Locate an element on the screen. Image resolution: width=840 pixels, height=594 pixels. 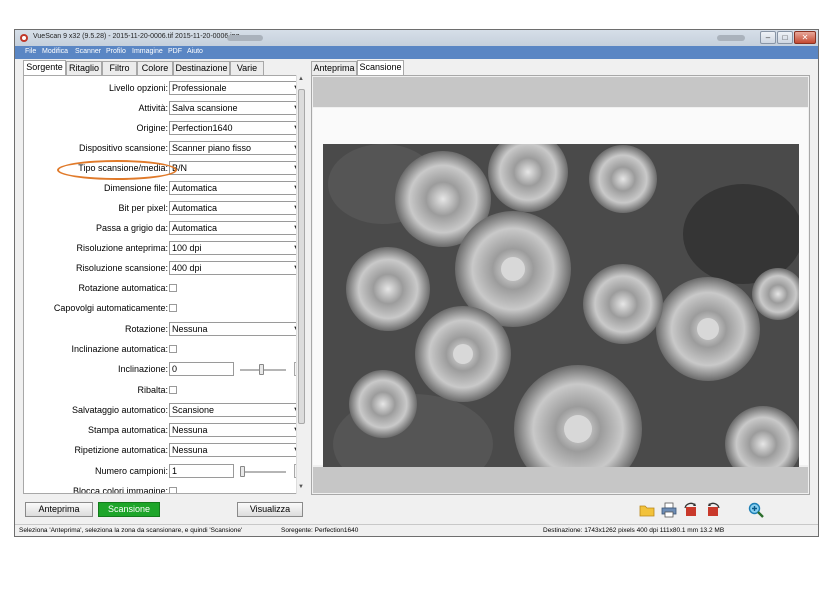
scroll-up-icon: ▲ is located at coordinates (301, 79).